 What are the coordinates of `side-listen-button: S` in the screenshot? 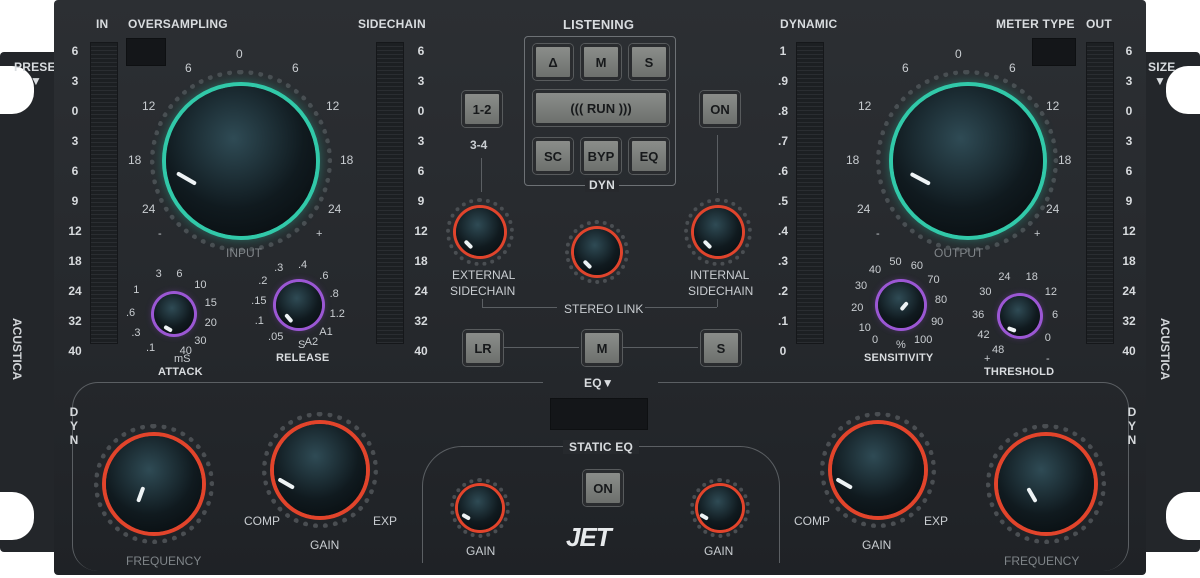 It's located at (649, 62).